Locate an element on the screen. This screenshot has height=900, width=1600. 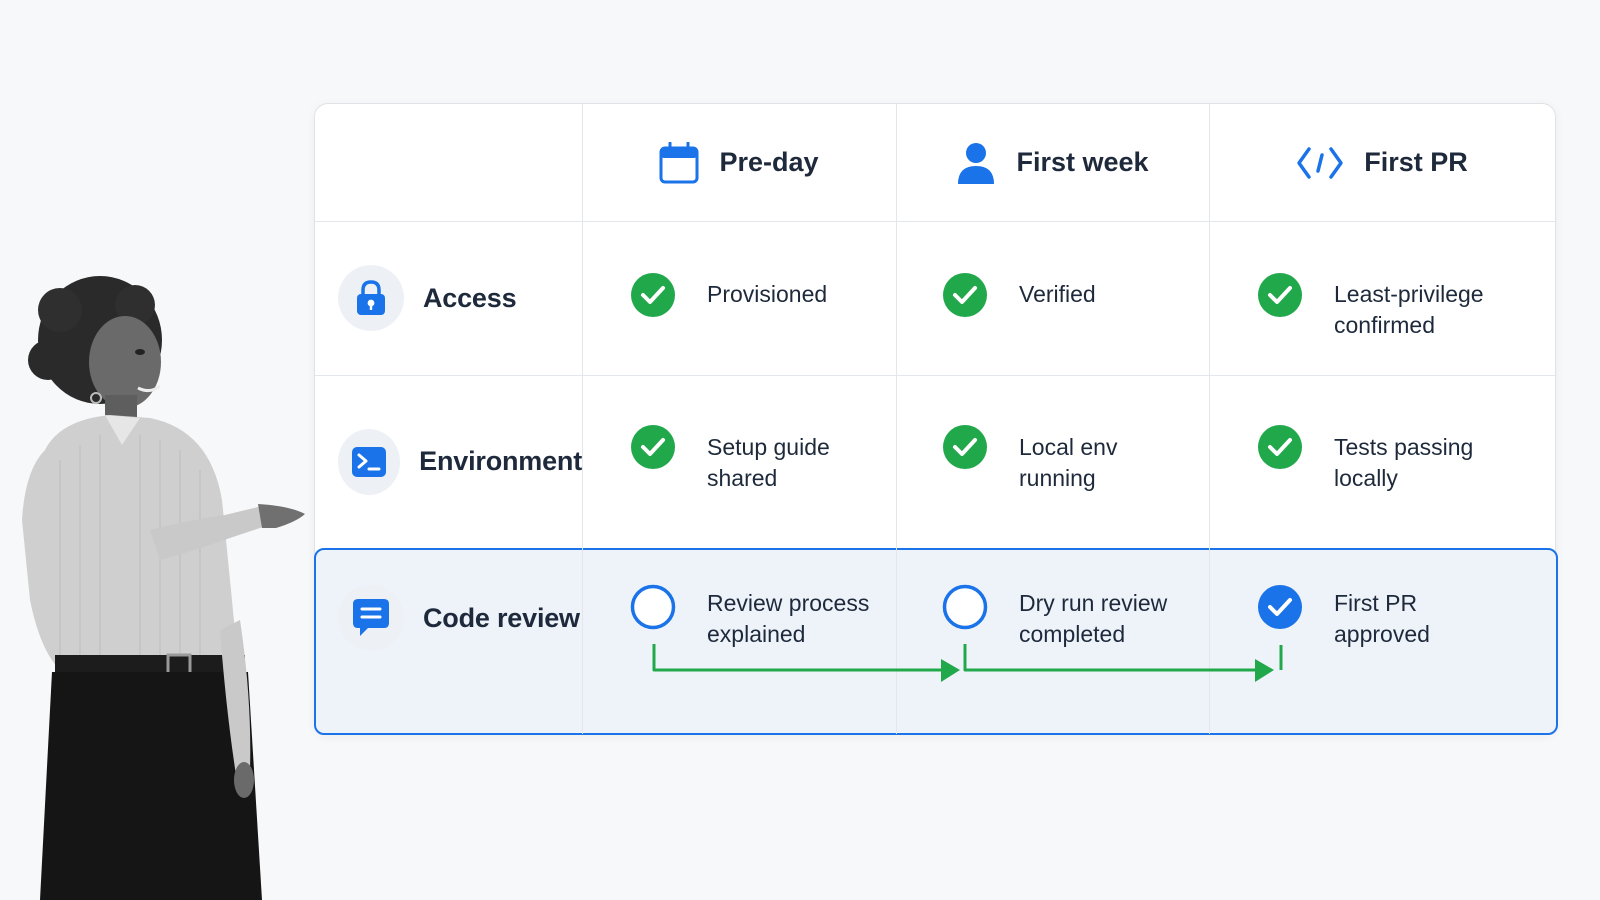
cell-environment-pre-day: Setup guide shared is located at coordinates (758, 459).